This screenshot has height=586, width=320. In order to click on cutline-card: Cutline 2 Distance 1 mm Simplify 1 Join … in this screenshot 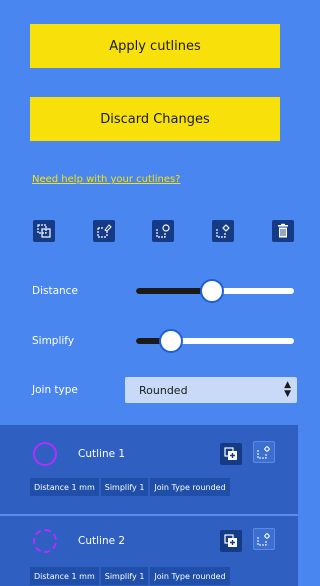, I will do `click(149, 550)`.